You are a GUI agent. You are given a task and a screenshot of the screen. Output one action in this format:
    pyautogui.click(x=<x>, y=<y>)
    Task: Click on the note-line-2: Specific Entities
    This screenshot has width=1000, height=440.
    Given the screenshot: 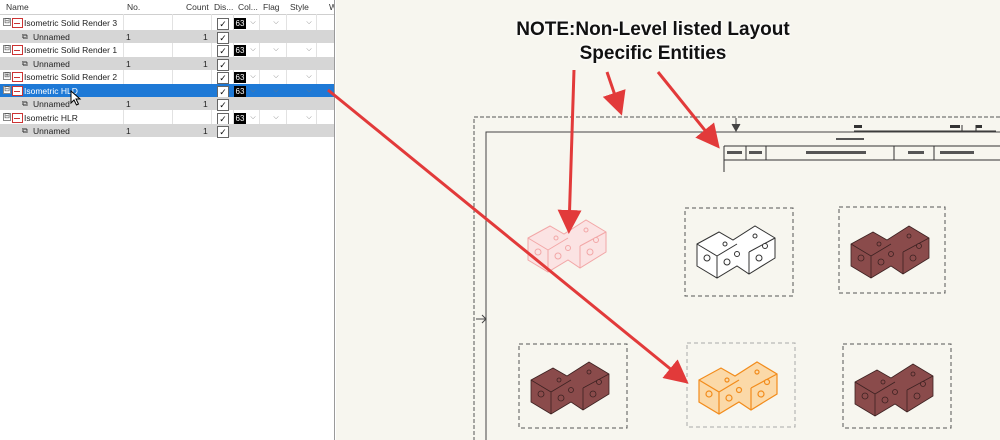 What is the action you would take?
    pyautogui.click(x=653, y=53)
    